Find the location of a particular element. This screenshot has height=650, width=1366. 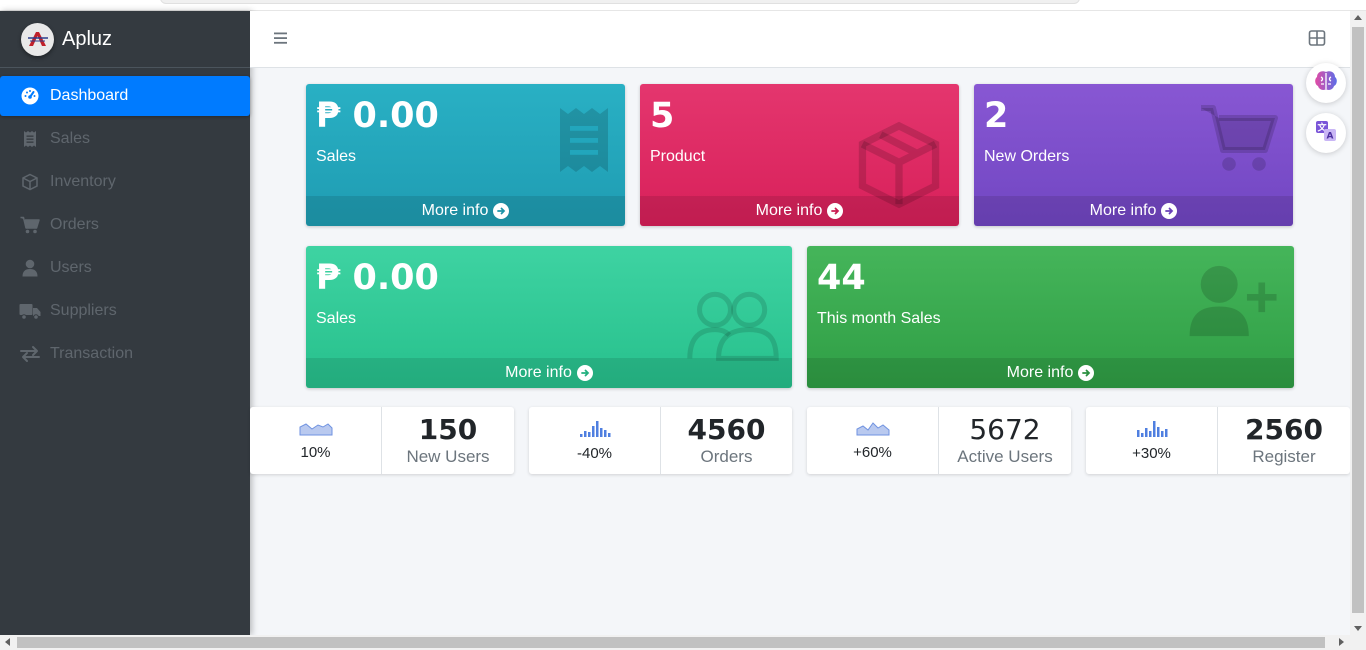

users-icon is located at coordinates (733, 328).